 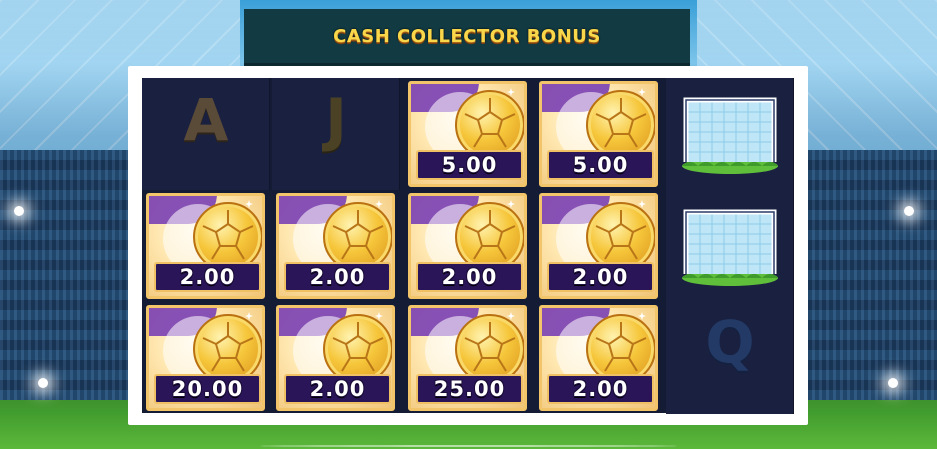 What do you see at coordinates (468, 446) in the screenshot?
I see `pitch-line` at bounding box center [468, 446].